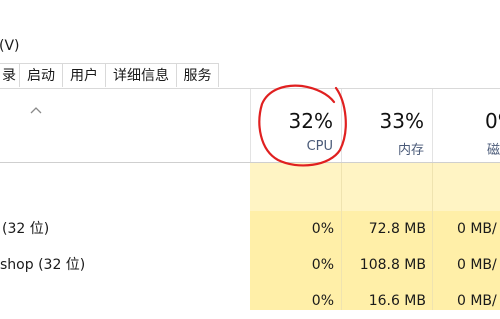 The width and height of the screenshot is (500, 319). What do you see at coordinates (36, 110) in the screenshot?
I see `chevron-up-icon` at bounding box center [36, 110].